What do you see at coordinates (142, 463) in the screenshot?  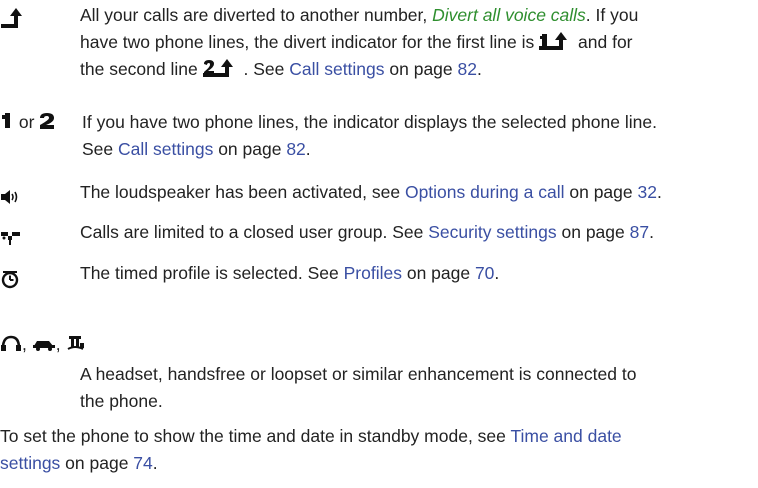 I see `page-74-link: 74` at bounding box center [142, 463].